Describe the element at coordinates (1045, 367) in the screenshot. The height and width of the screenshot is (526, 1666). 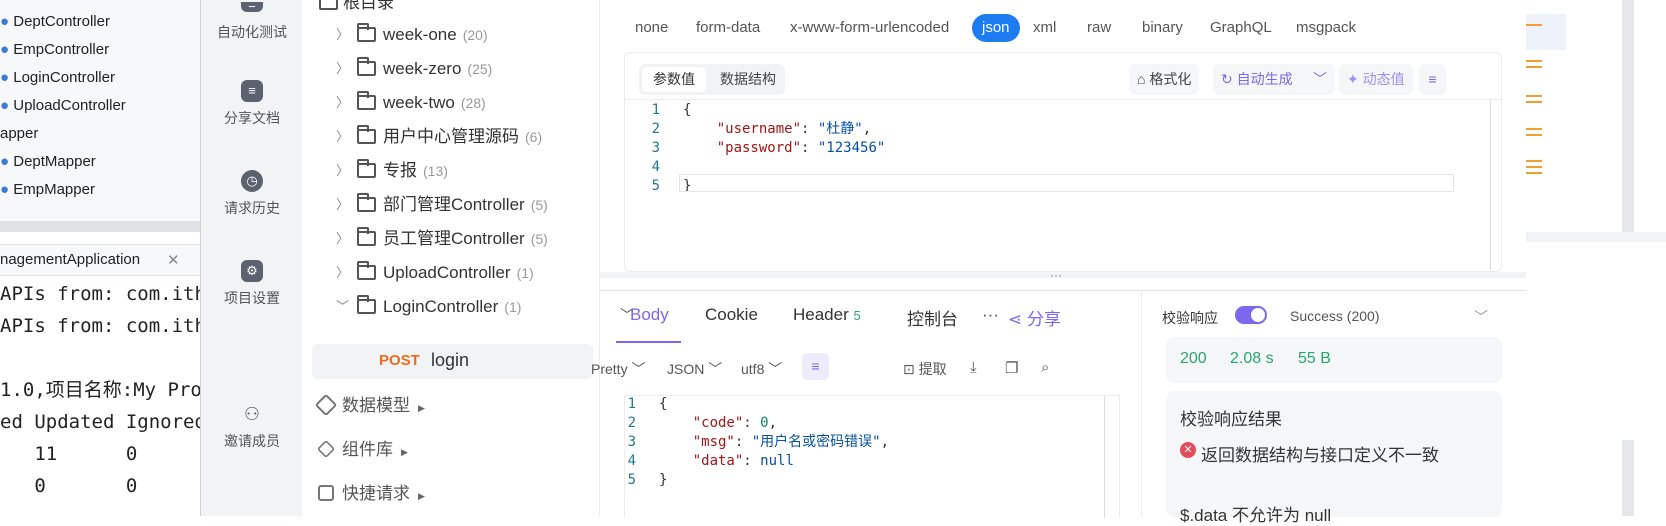
I see `search-icon: ⌕` at that location.